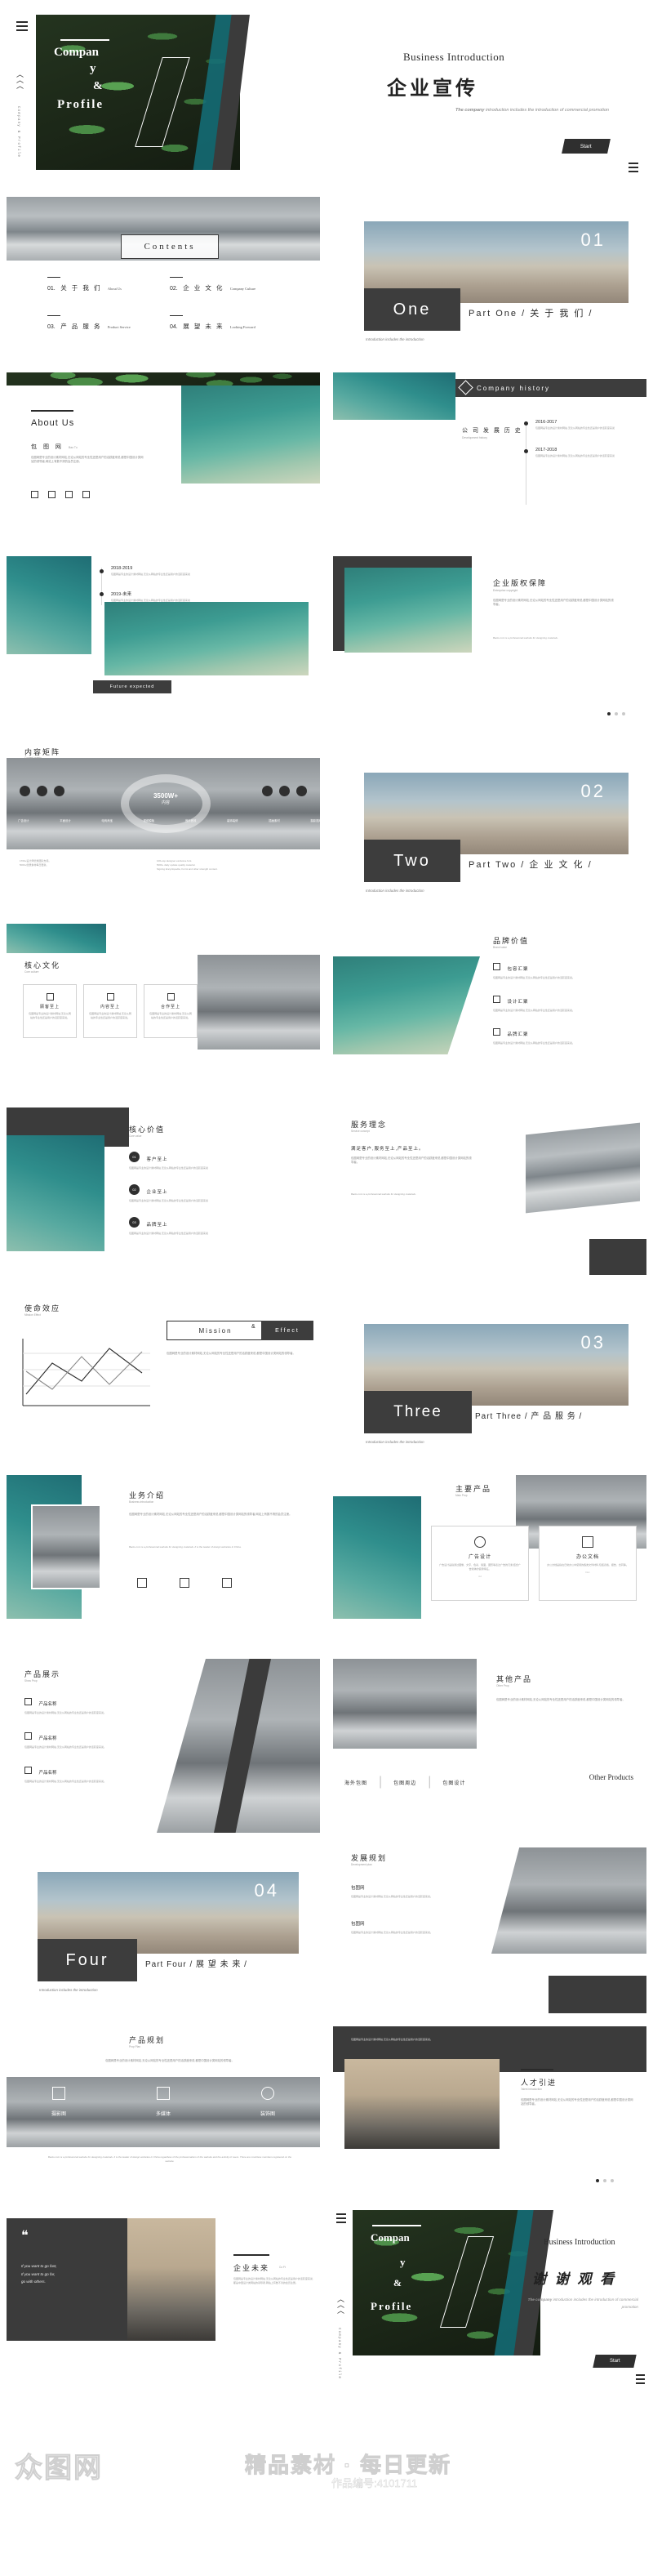 This screenshot has height=2576, width=653. Describe the element at coordinates (102, 594) in the screenshot. I see `history-dot` at that location.